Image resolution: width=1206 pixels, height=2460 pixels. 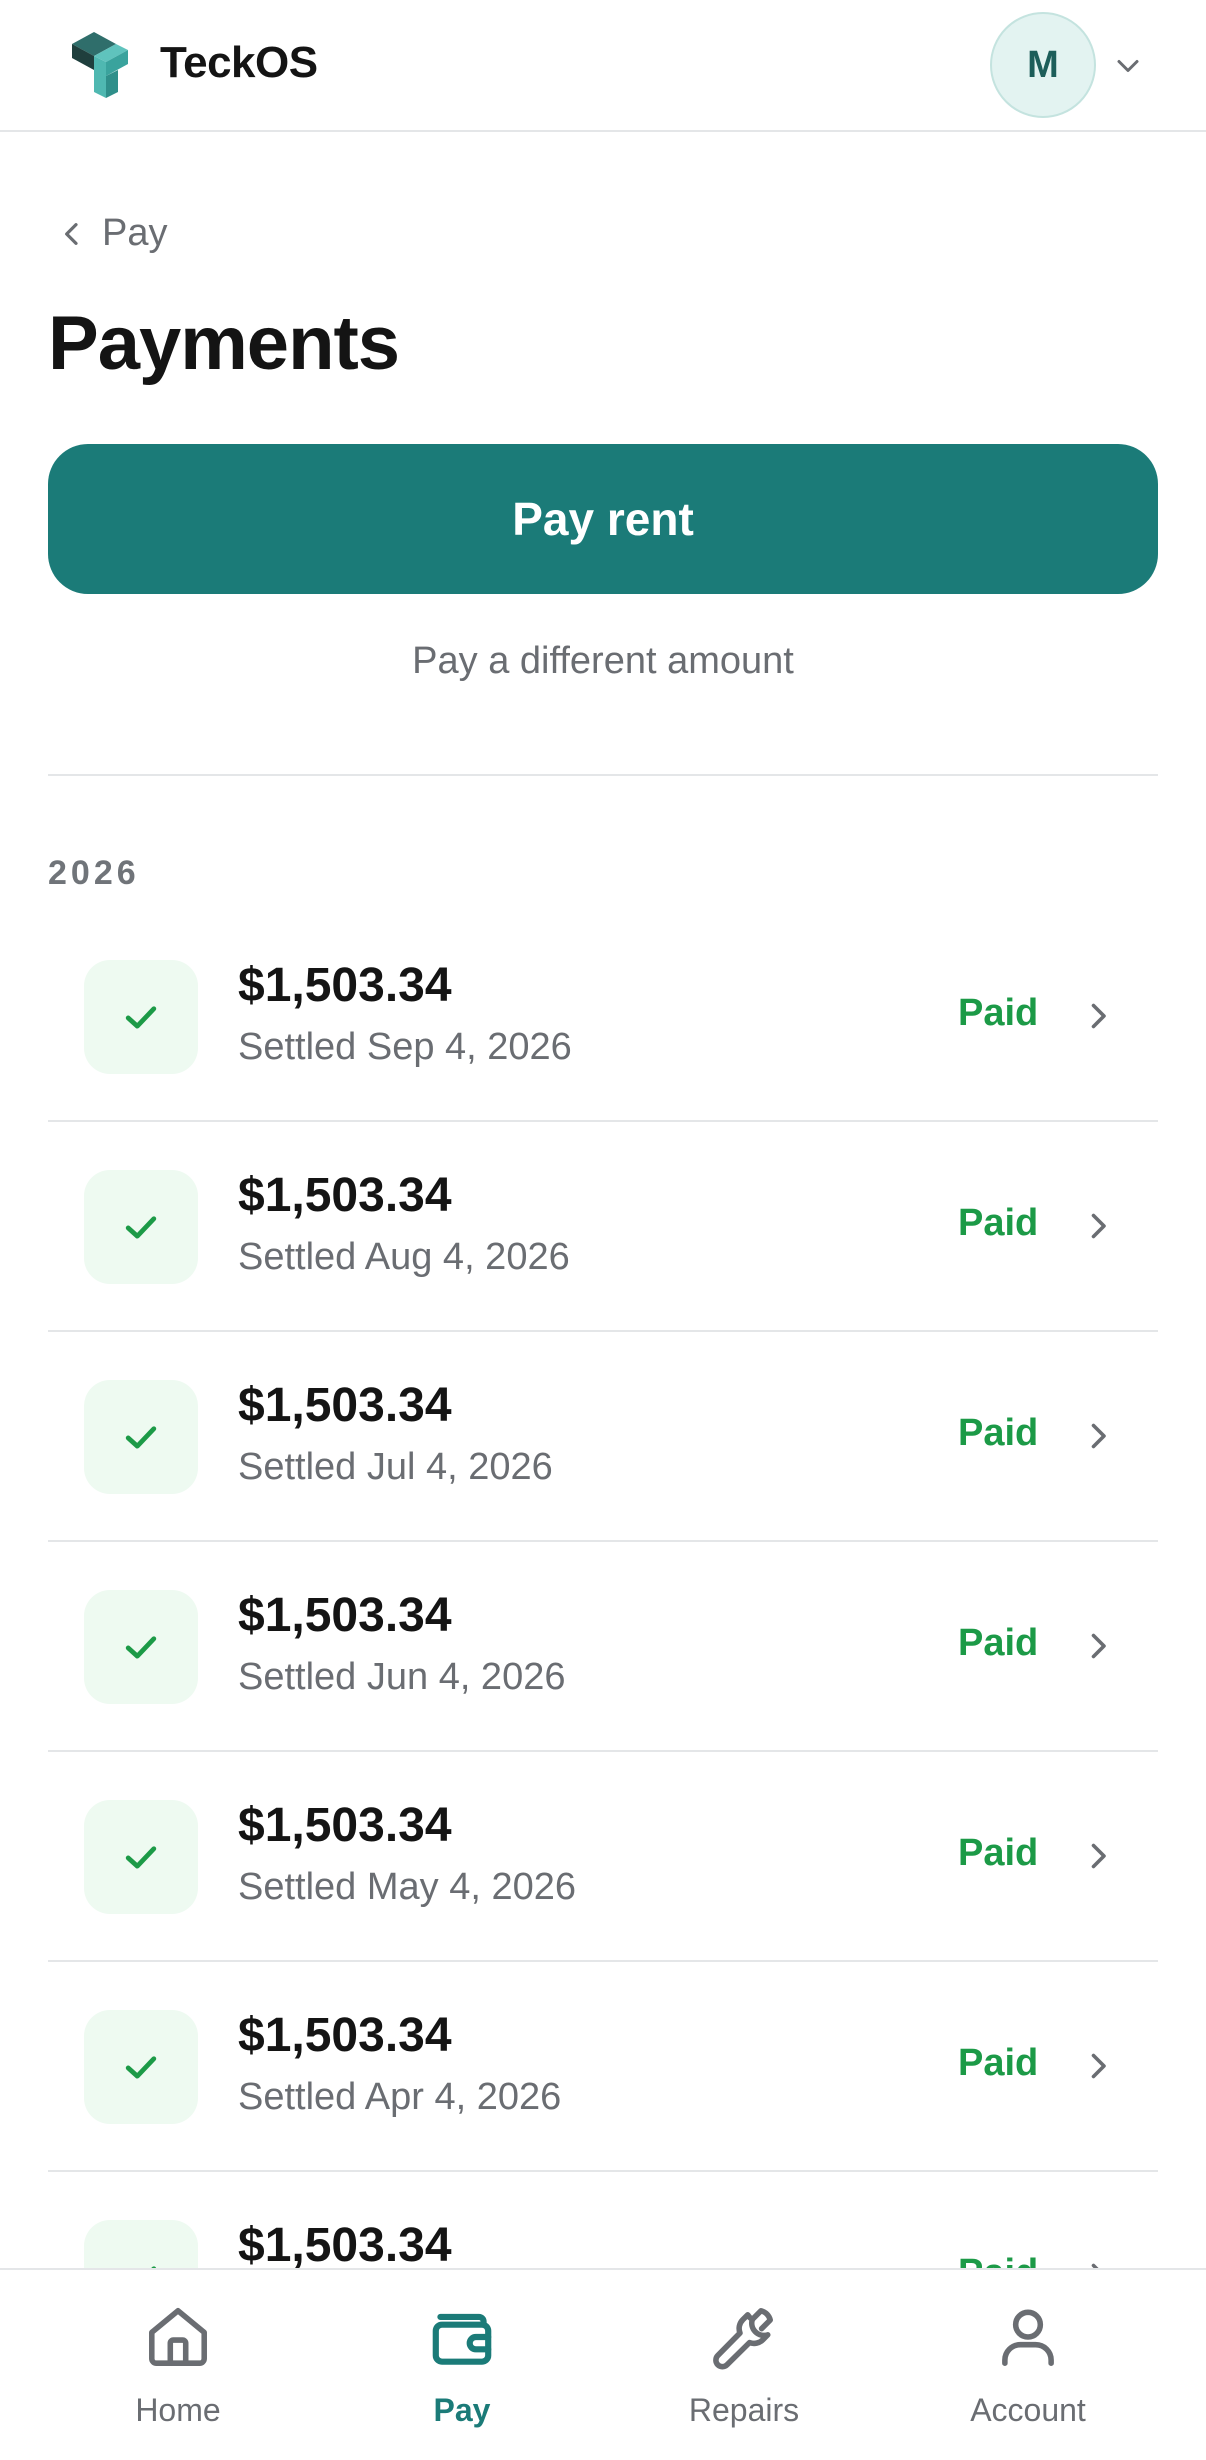 What do you see at coordinates (224, 343) in the screenshot?
I see `page-title: Payments` at bounding box center [224, 343].